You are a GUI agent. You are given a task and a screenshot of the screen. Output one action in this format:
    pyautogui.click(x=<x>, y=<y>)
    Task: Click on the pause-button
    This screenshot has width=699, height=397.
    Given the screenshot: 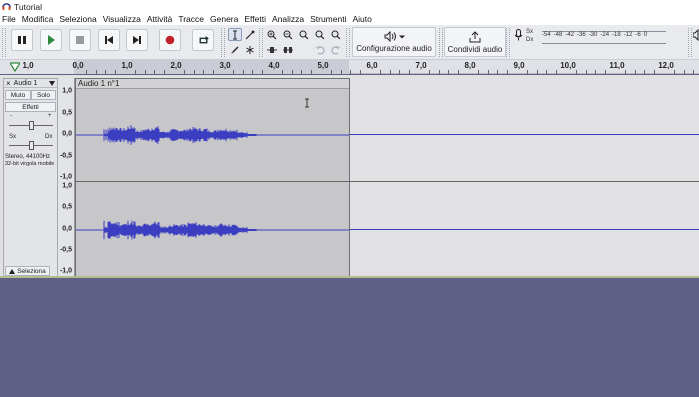 What is the action you would take?
    pyautogui.click(x=22, y=40)
    